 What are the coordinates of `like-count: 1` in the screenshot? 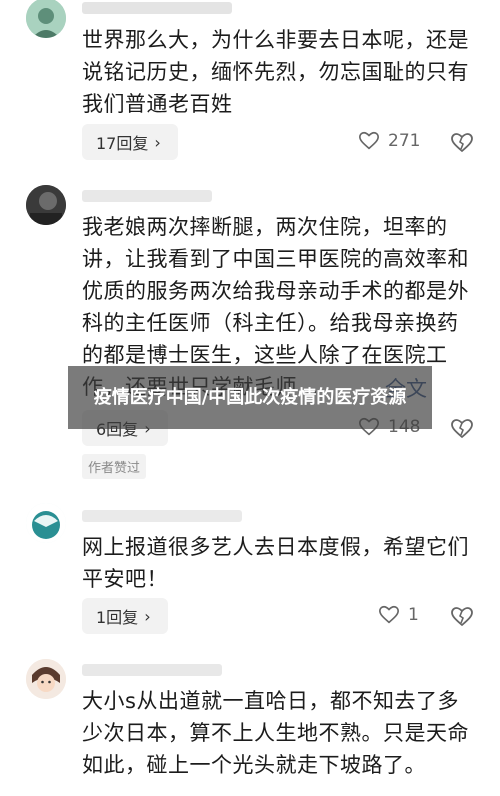 It's located at (413, 615).